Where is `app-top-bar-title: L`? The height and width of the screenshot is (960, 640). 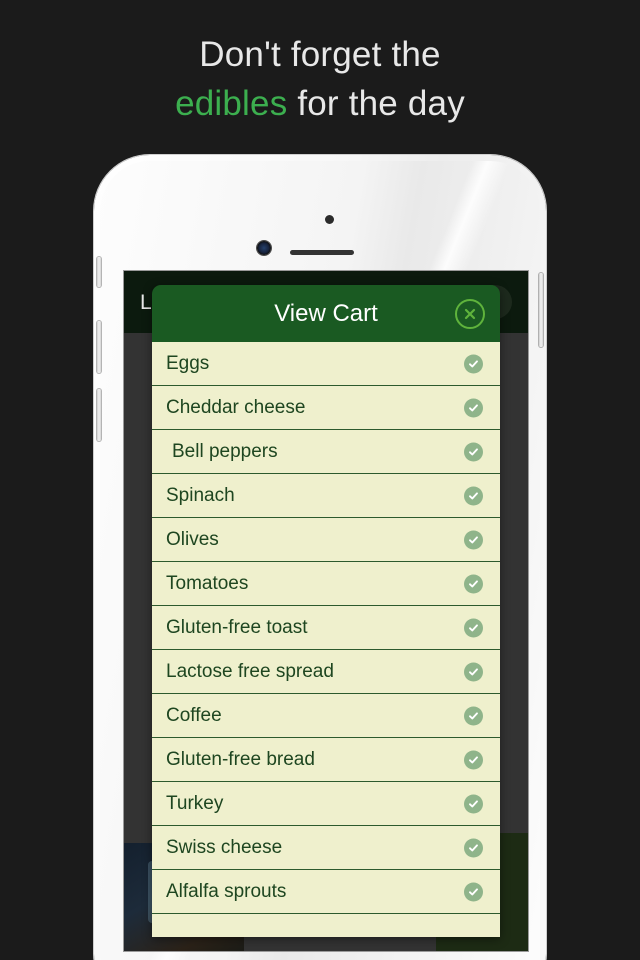
app-top-bar-title: L is located at coordinates (146, 302).